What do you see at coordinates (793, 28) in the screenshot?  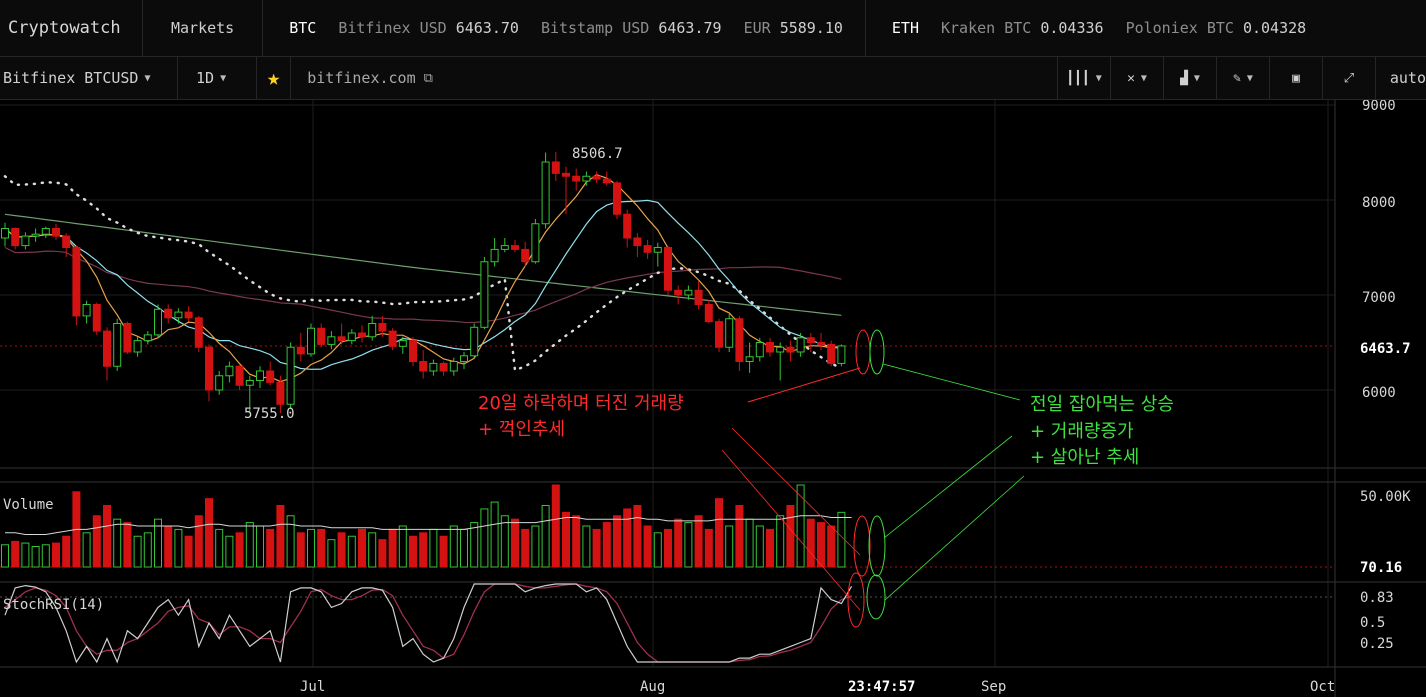 I see `ticker-eur: EUR 5589.10` at bounding box center [793, 28].